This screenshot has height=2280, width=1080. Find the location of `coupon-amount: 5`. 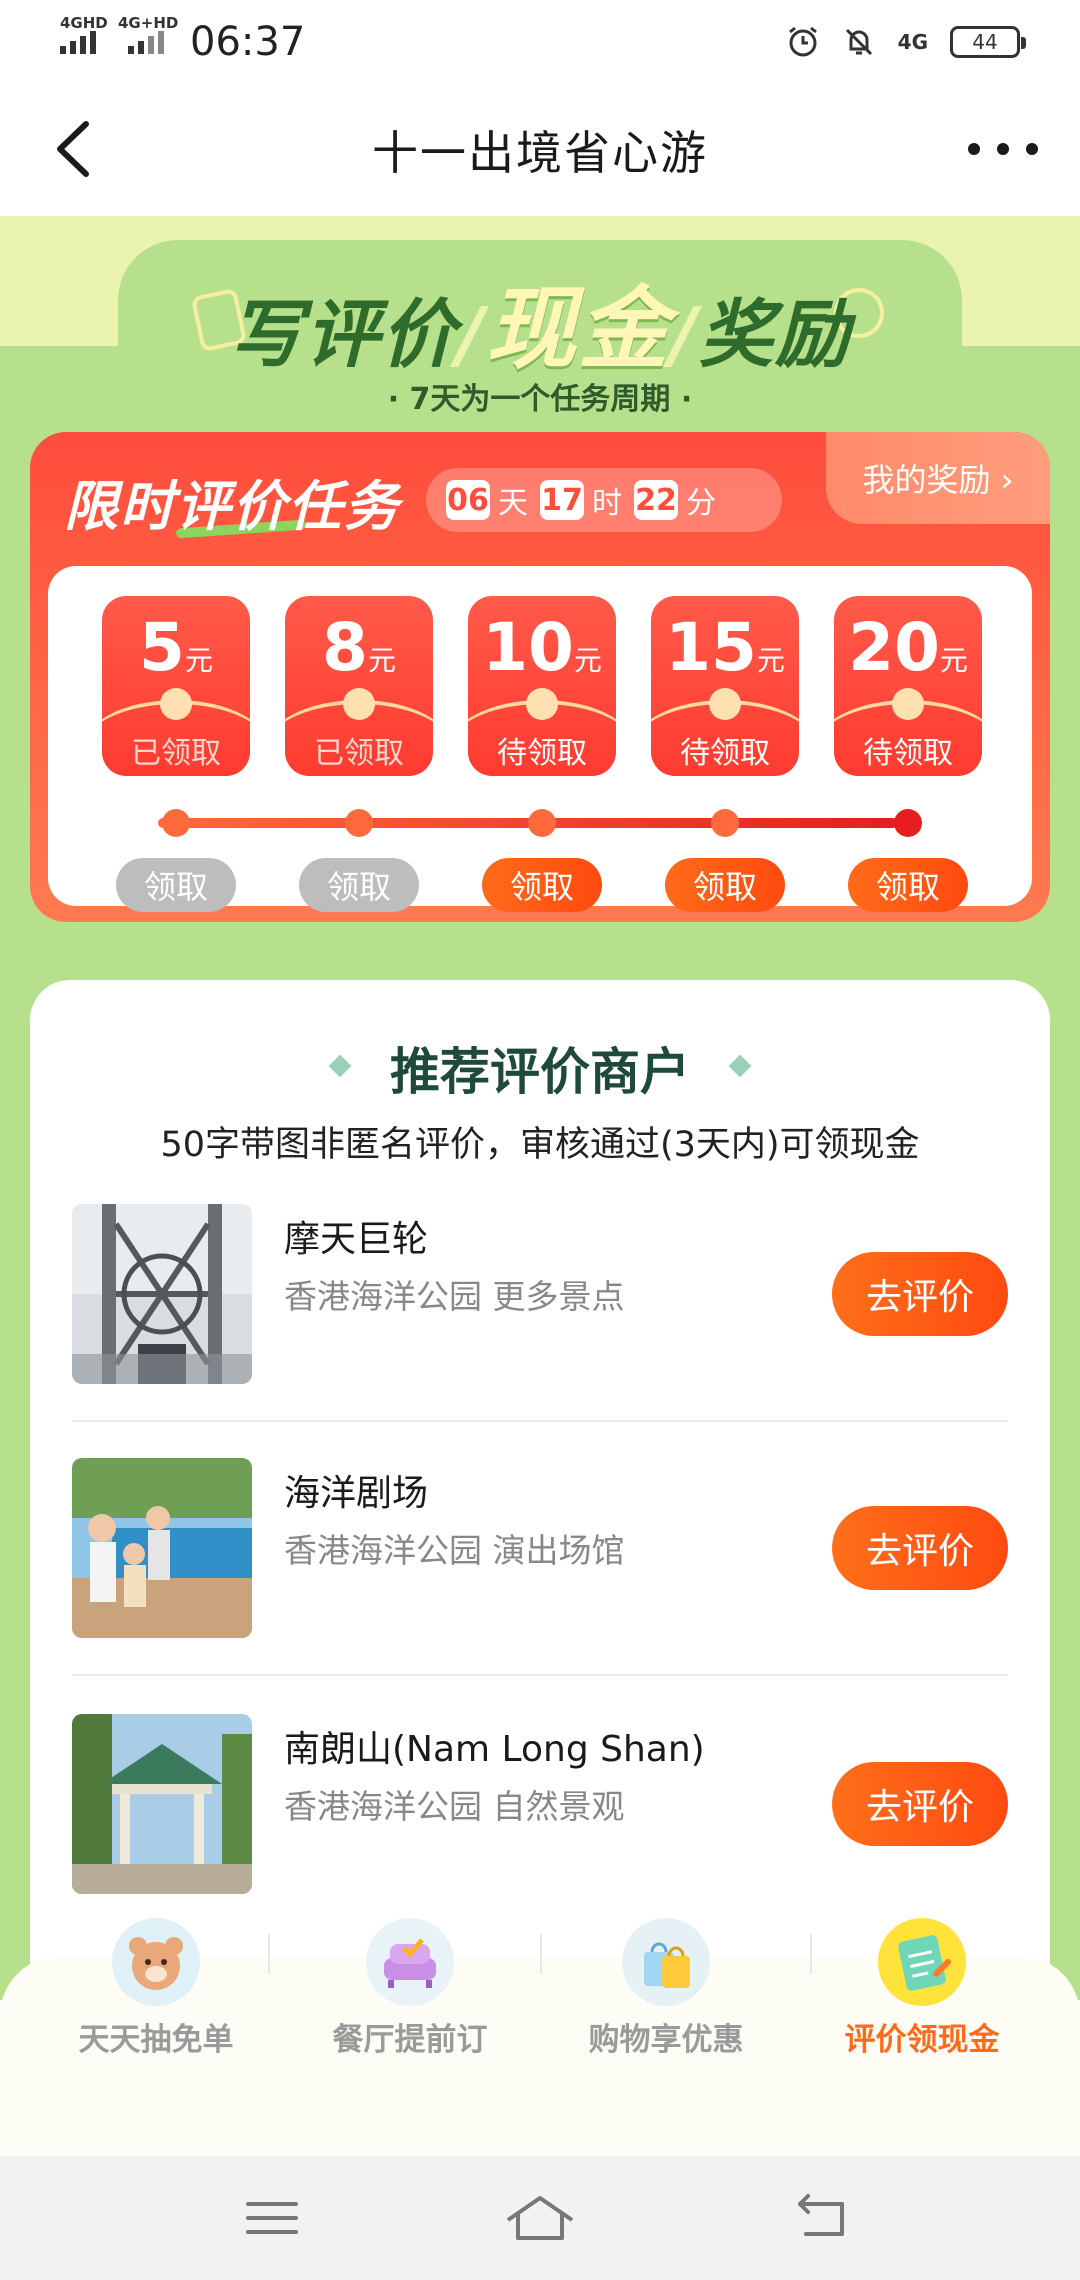

coupon-amount: 5 is located at coordinates (162, 647).